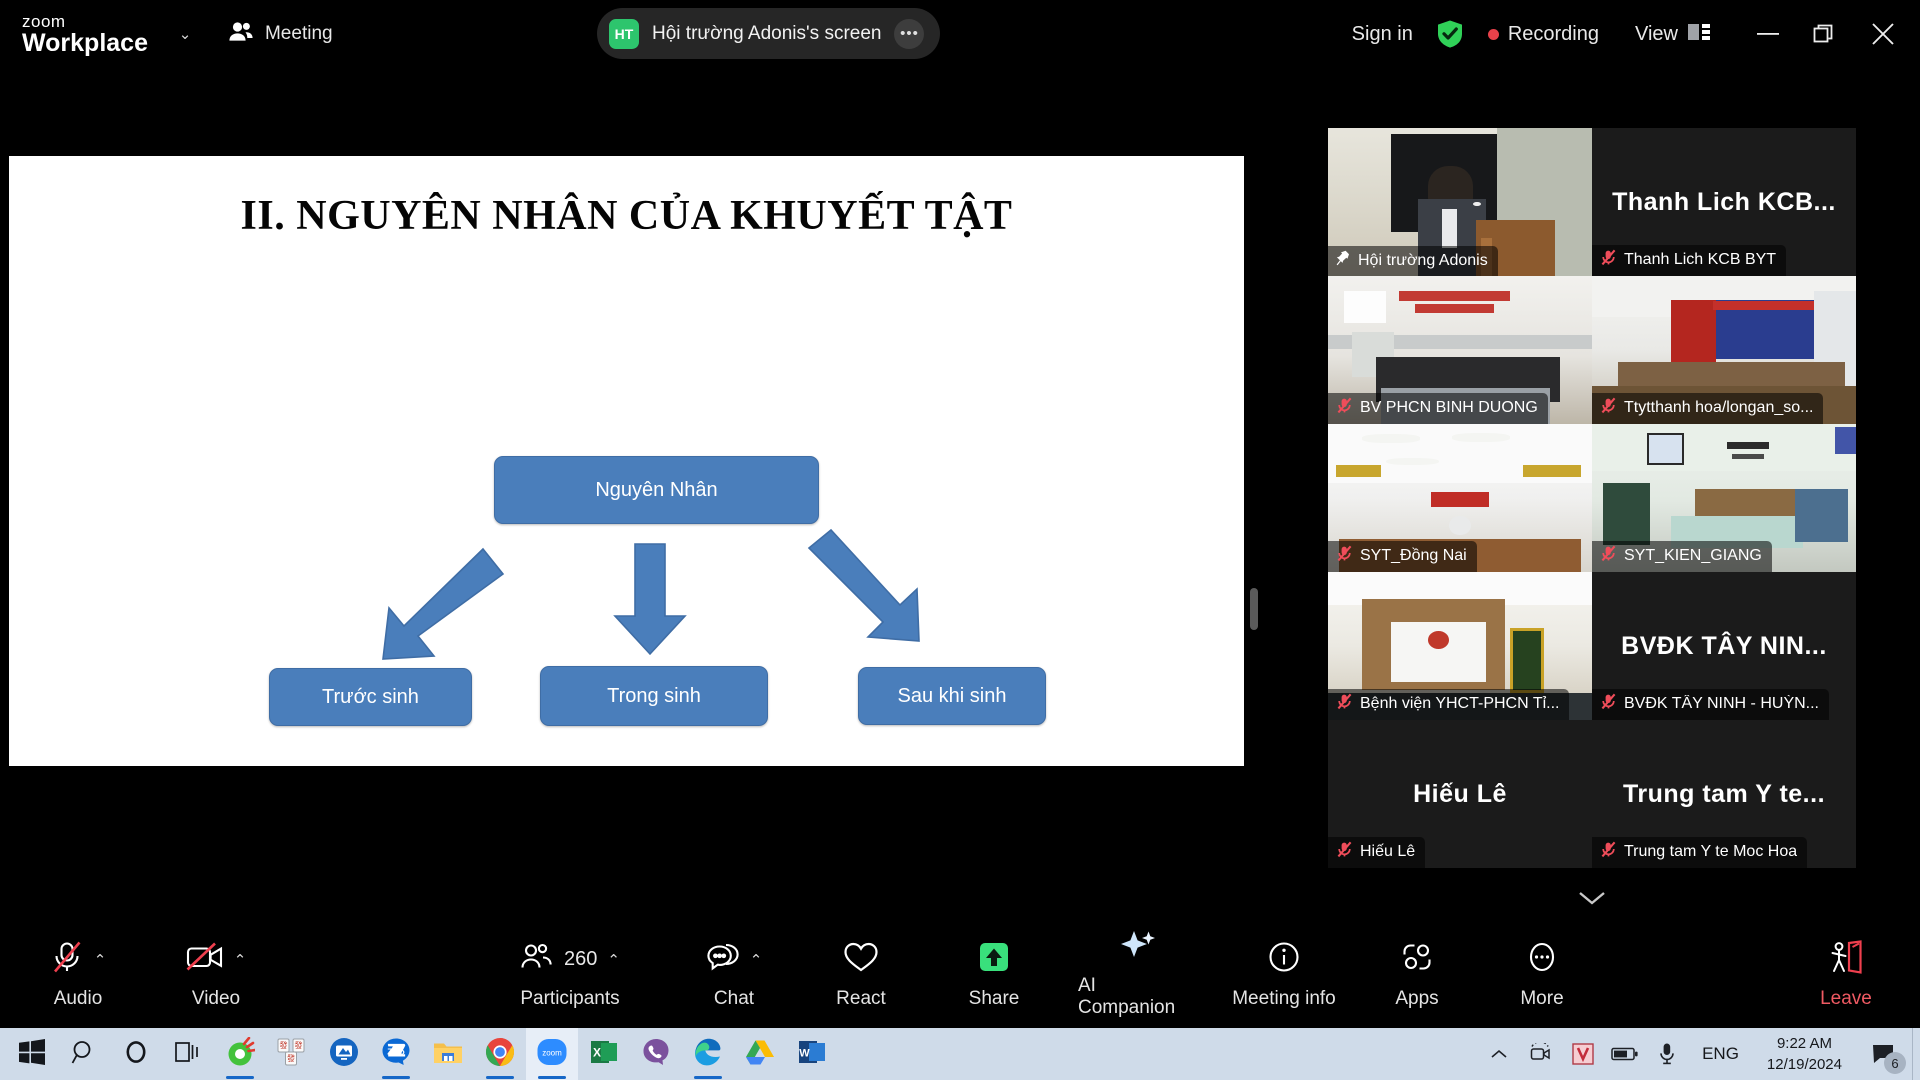 The width and height of the screenshot is (1920, 1080). I want to click on edge-icon, so click(708, 1054).